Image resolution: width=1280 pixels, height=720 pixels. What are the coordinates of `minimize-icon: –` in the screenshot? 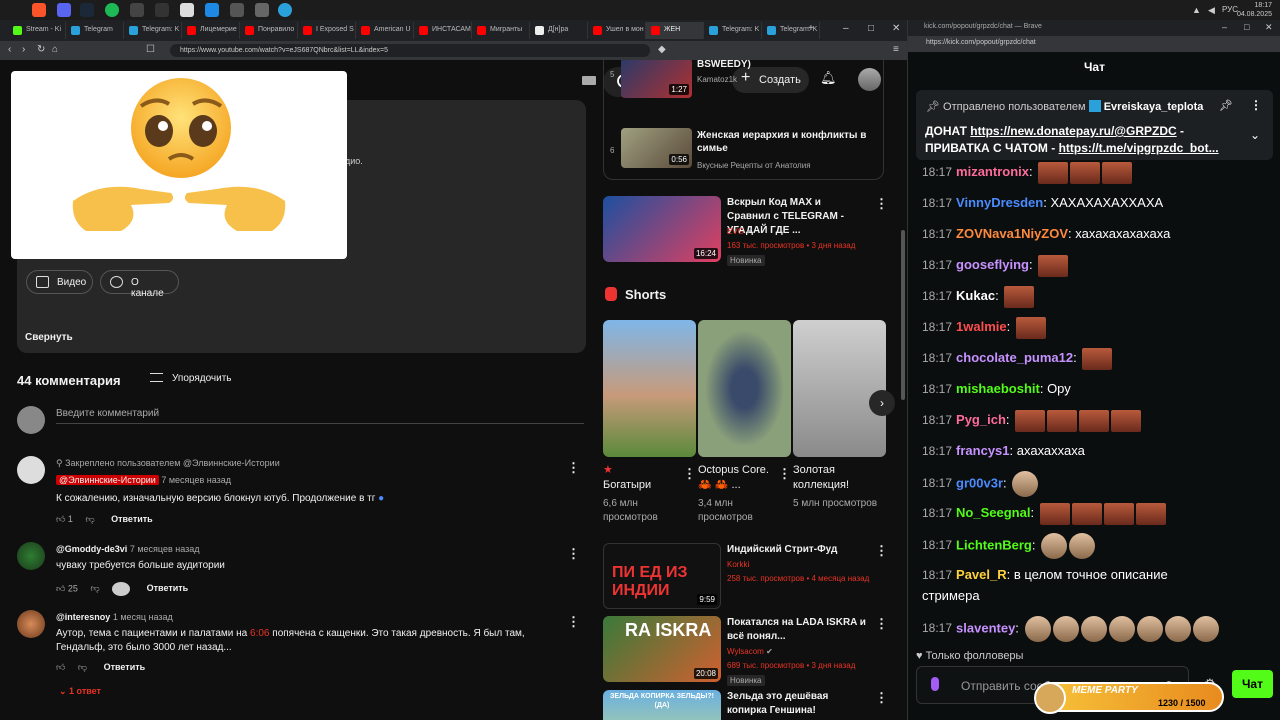 It's located at (846, 28).